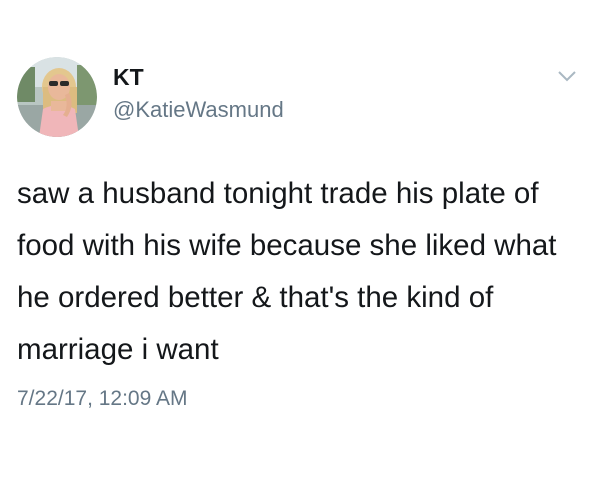 This screenshot has width=602, height=488. I want to click on tweet-timestamp: 7/22/17, 12:09 AM, so click(102, 399).